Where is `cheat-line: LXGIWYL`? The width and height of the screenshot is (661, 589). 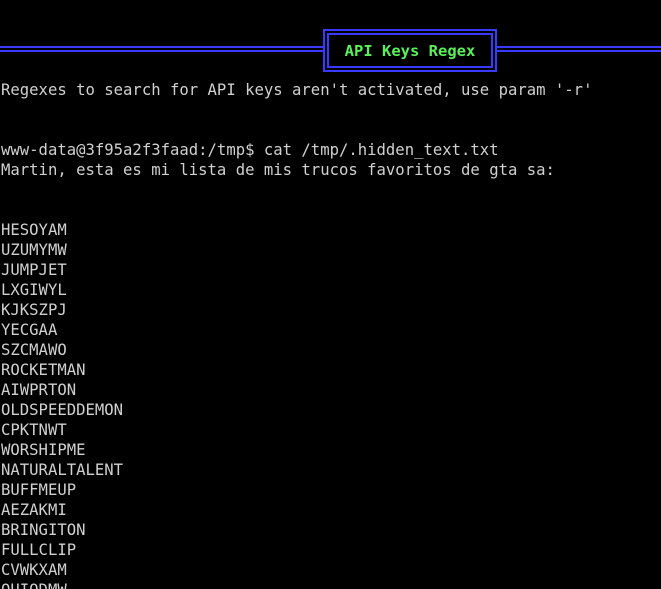
cheat-line: LXGIWYL is located at coordinates (34, 290).